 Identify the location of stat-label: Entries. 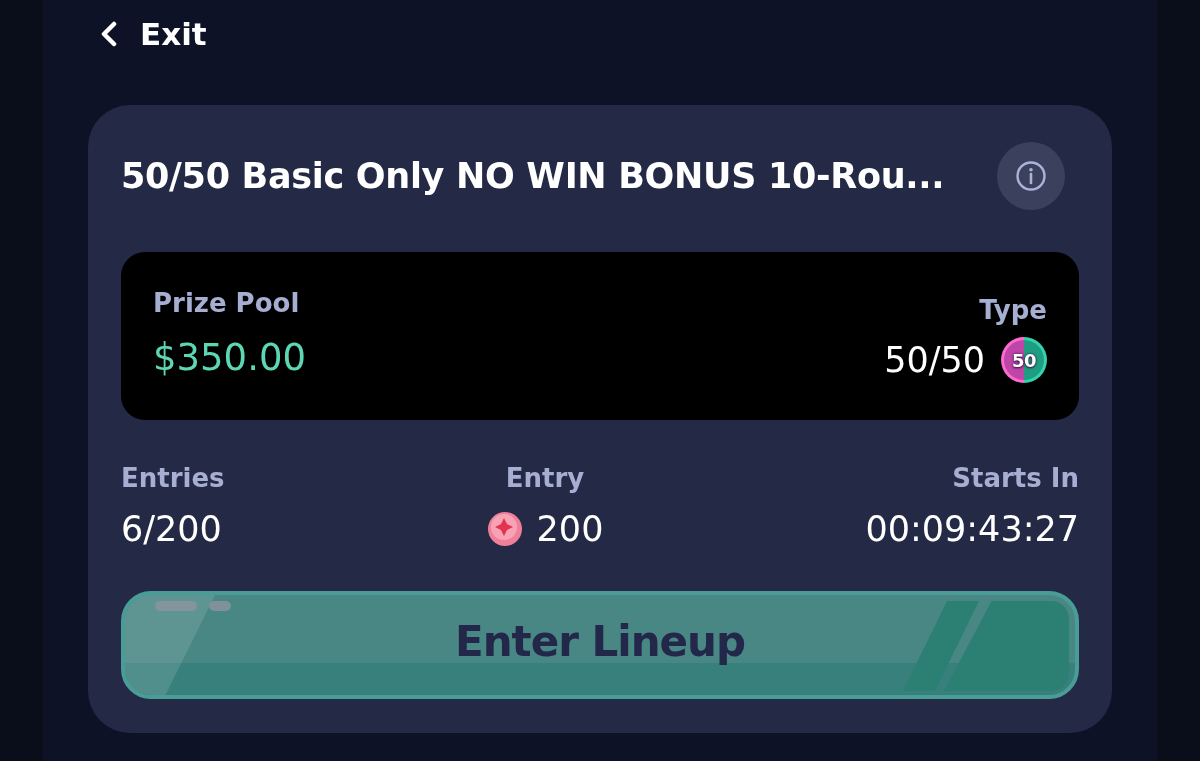
(173, 478).